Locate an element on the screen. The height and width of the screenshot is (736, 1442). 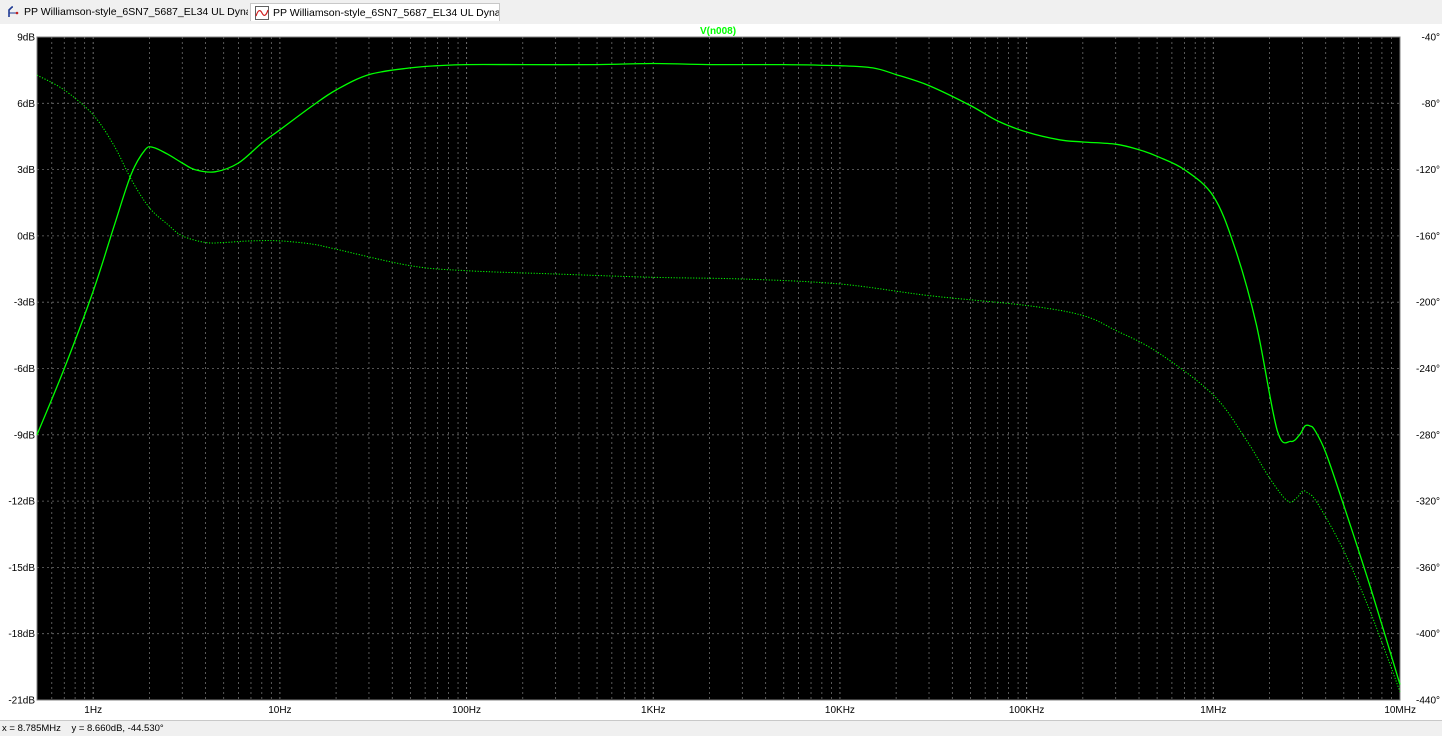
bottom-axis-labels: 1Hz 10Hz 100Hz 1KHz 10KHz 100KHz 1MHz 10MHz is located at coordinates (750, 710).